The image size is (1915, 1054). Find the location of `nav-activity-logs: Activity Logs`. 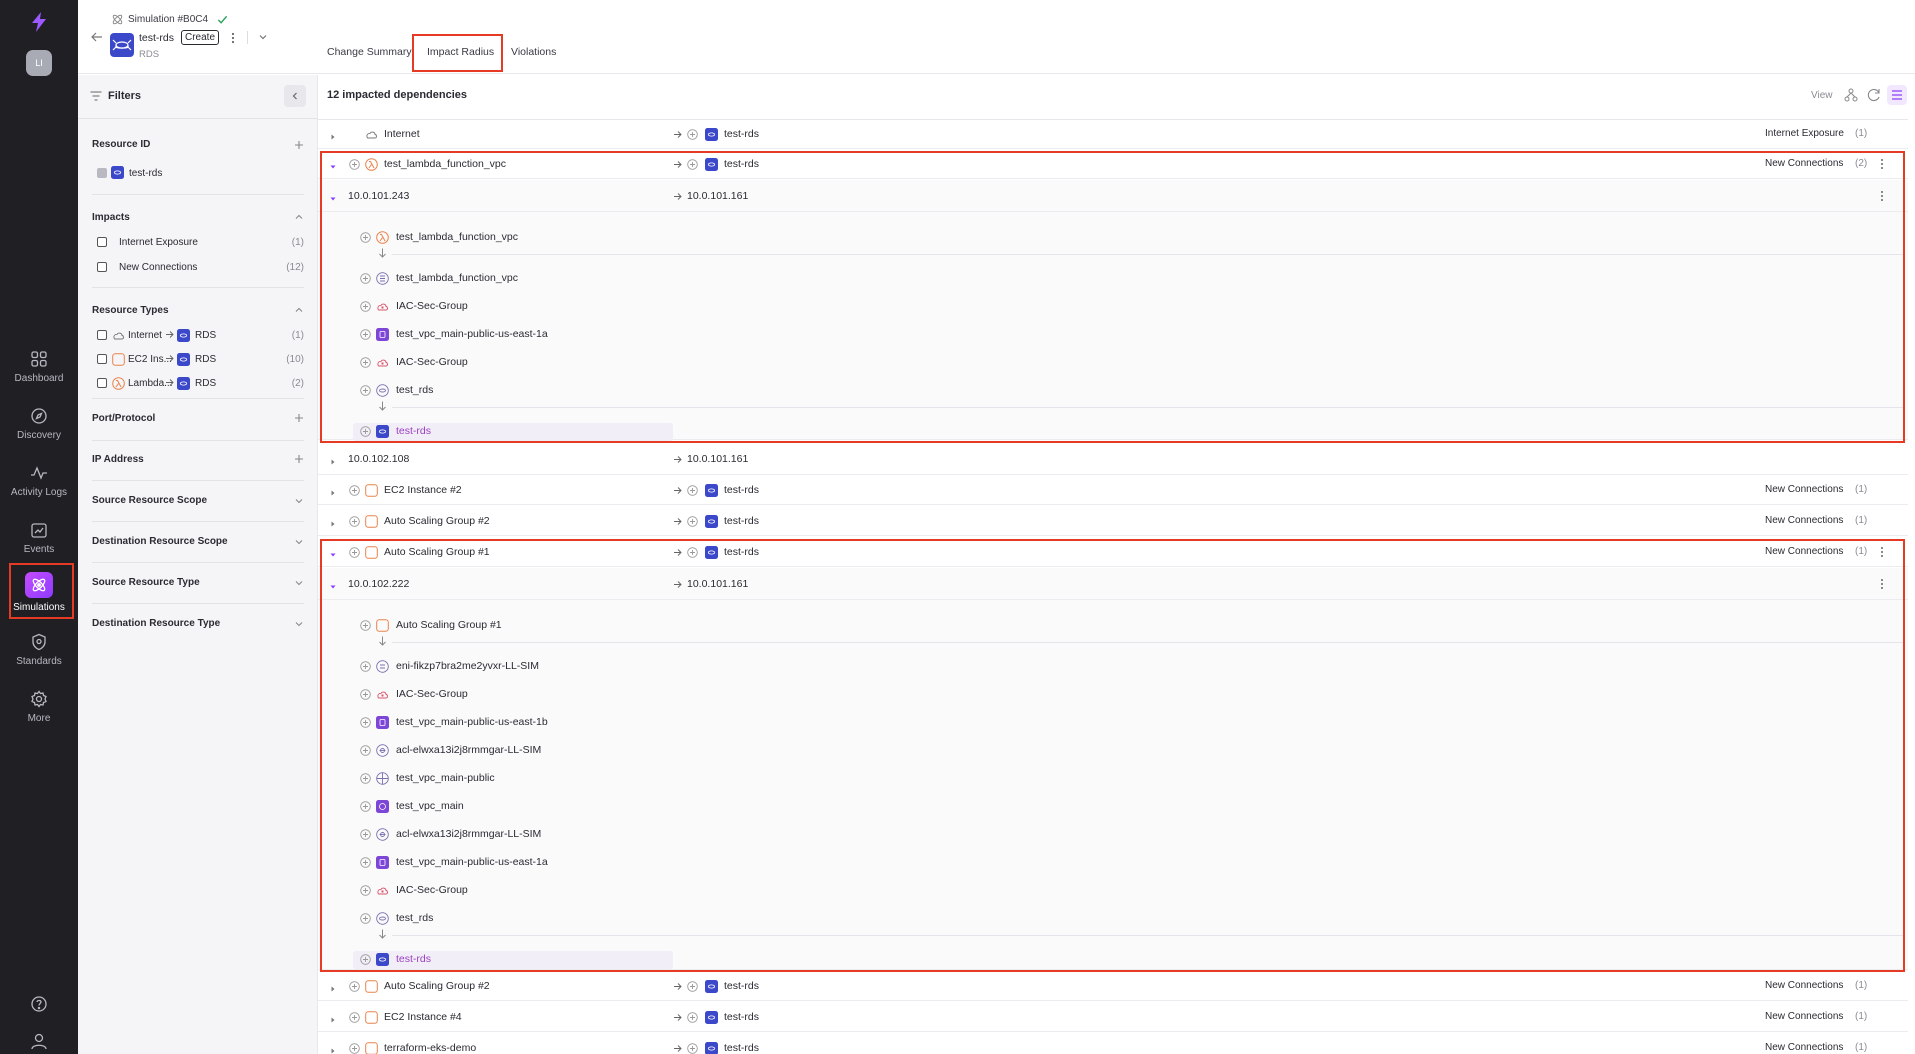

nav-activity-logs: Activity Logs is located at coordinates (39, 485).